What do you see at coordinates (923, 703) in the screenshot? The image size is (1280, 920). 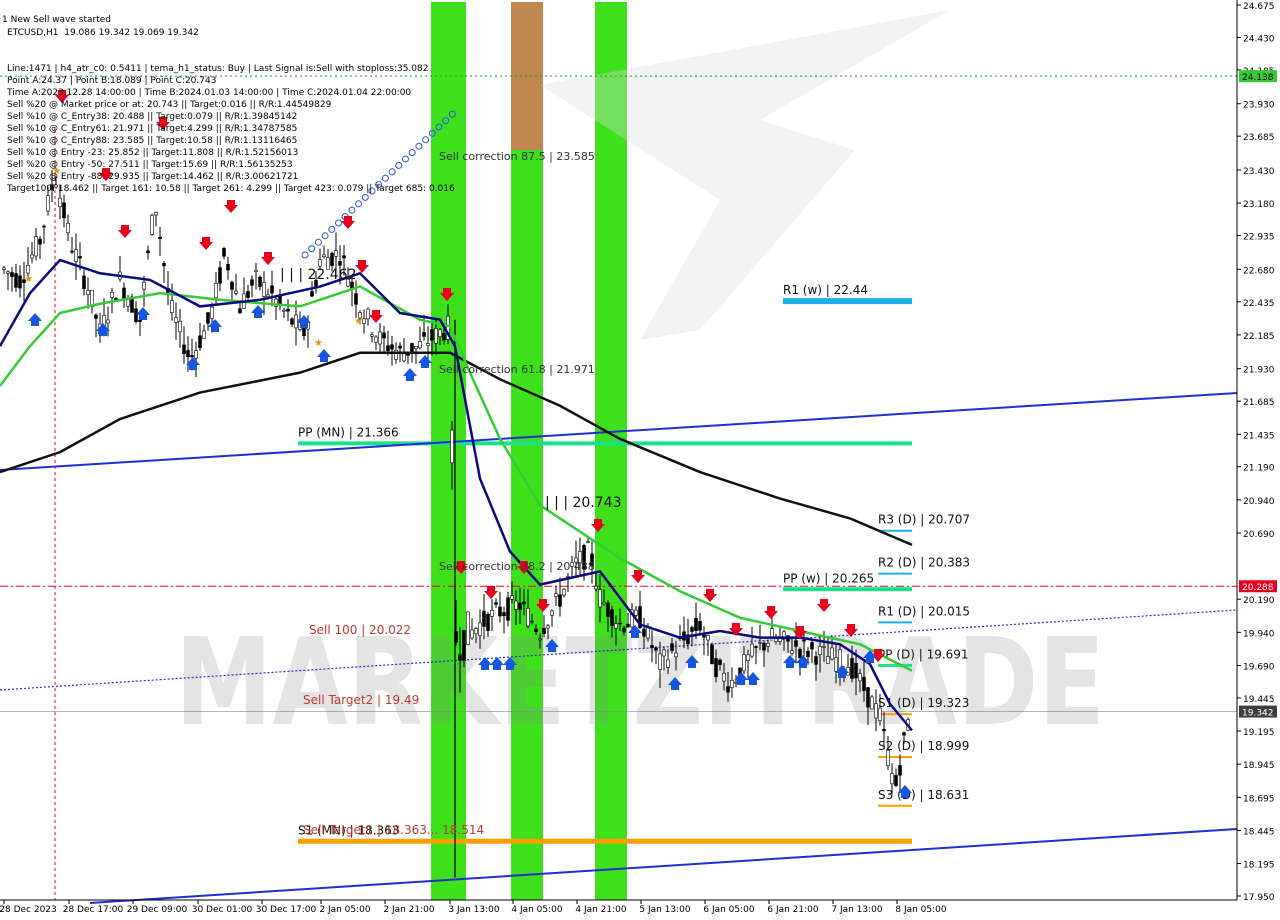 I see `level-label: S1 (D) | 19.323` at bounding box center [923, 703].